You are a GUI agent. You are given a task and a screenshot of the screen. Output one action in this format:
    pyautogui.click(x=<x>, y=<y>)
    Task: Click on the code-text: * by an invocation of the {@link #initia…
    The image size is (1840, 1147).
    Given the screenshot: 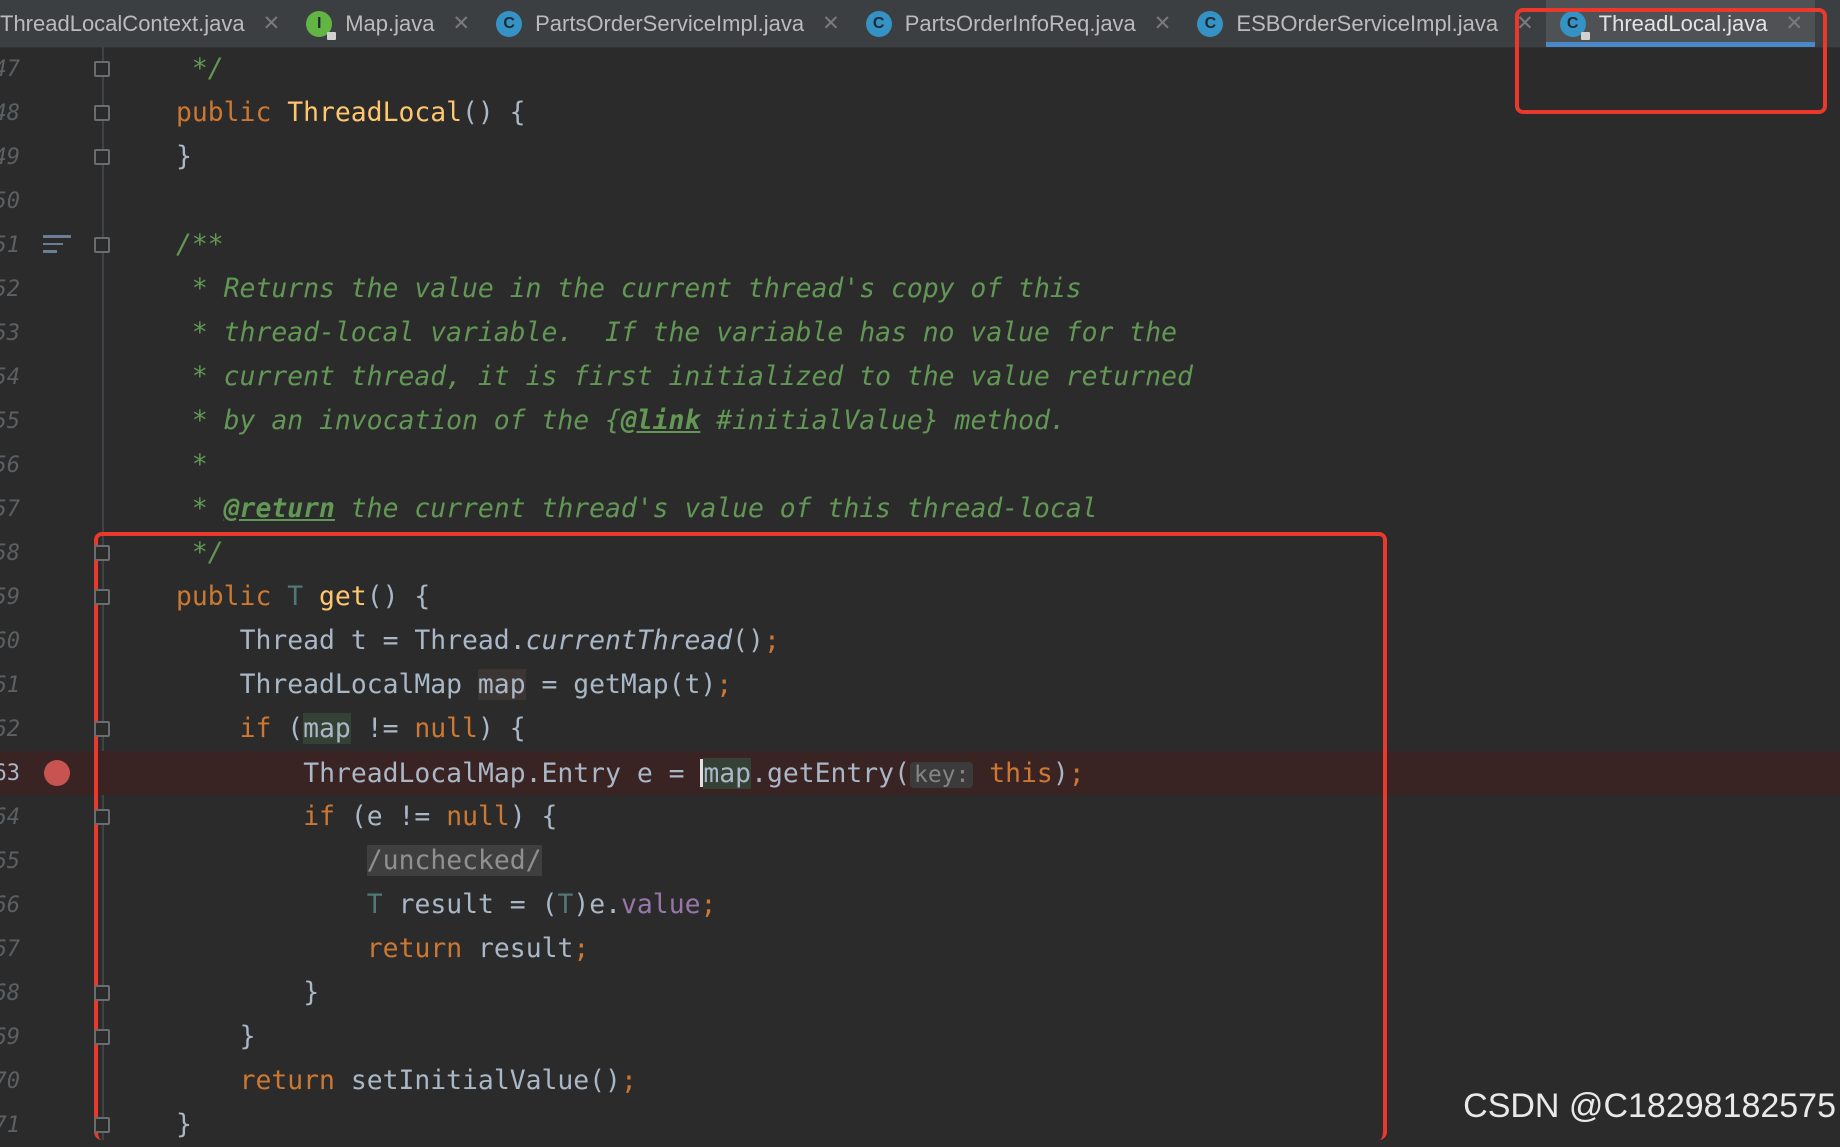 What is the action you would take?
    pyautogui.click(x=629, y=421)
    